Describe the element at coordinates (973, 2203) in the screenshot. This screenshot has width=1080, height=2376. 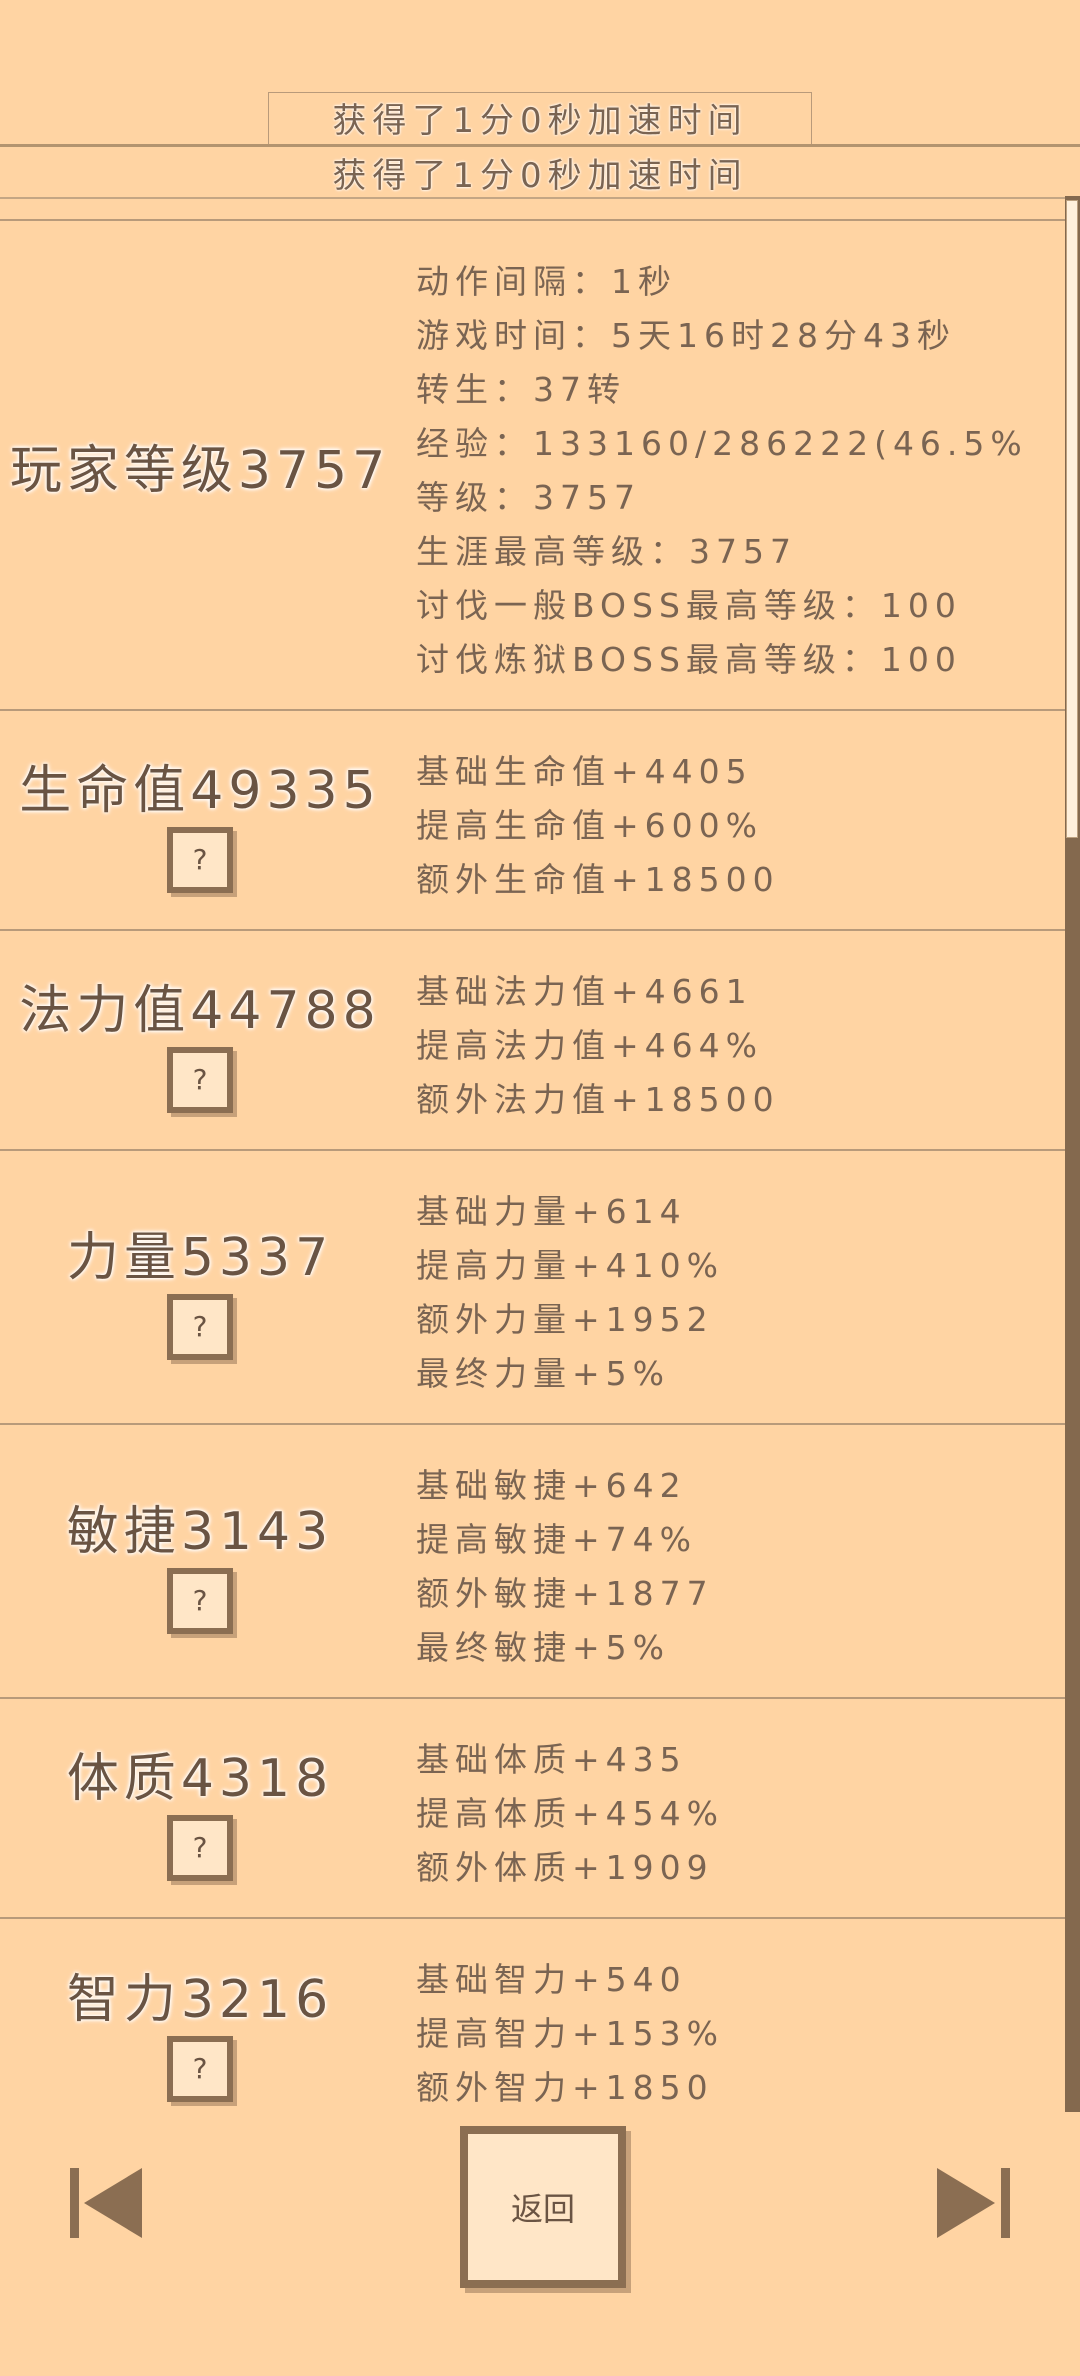
I see `skip-next-icon` at that location.